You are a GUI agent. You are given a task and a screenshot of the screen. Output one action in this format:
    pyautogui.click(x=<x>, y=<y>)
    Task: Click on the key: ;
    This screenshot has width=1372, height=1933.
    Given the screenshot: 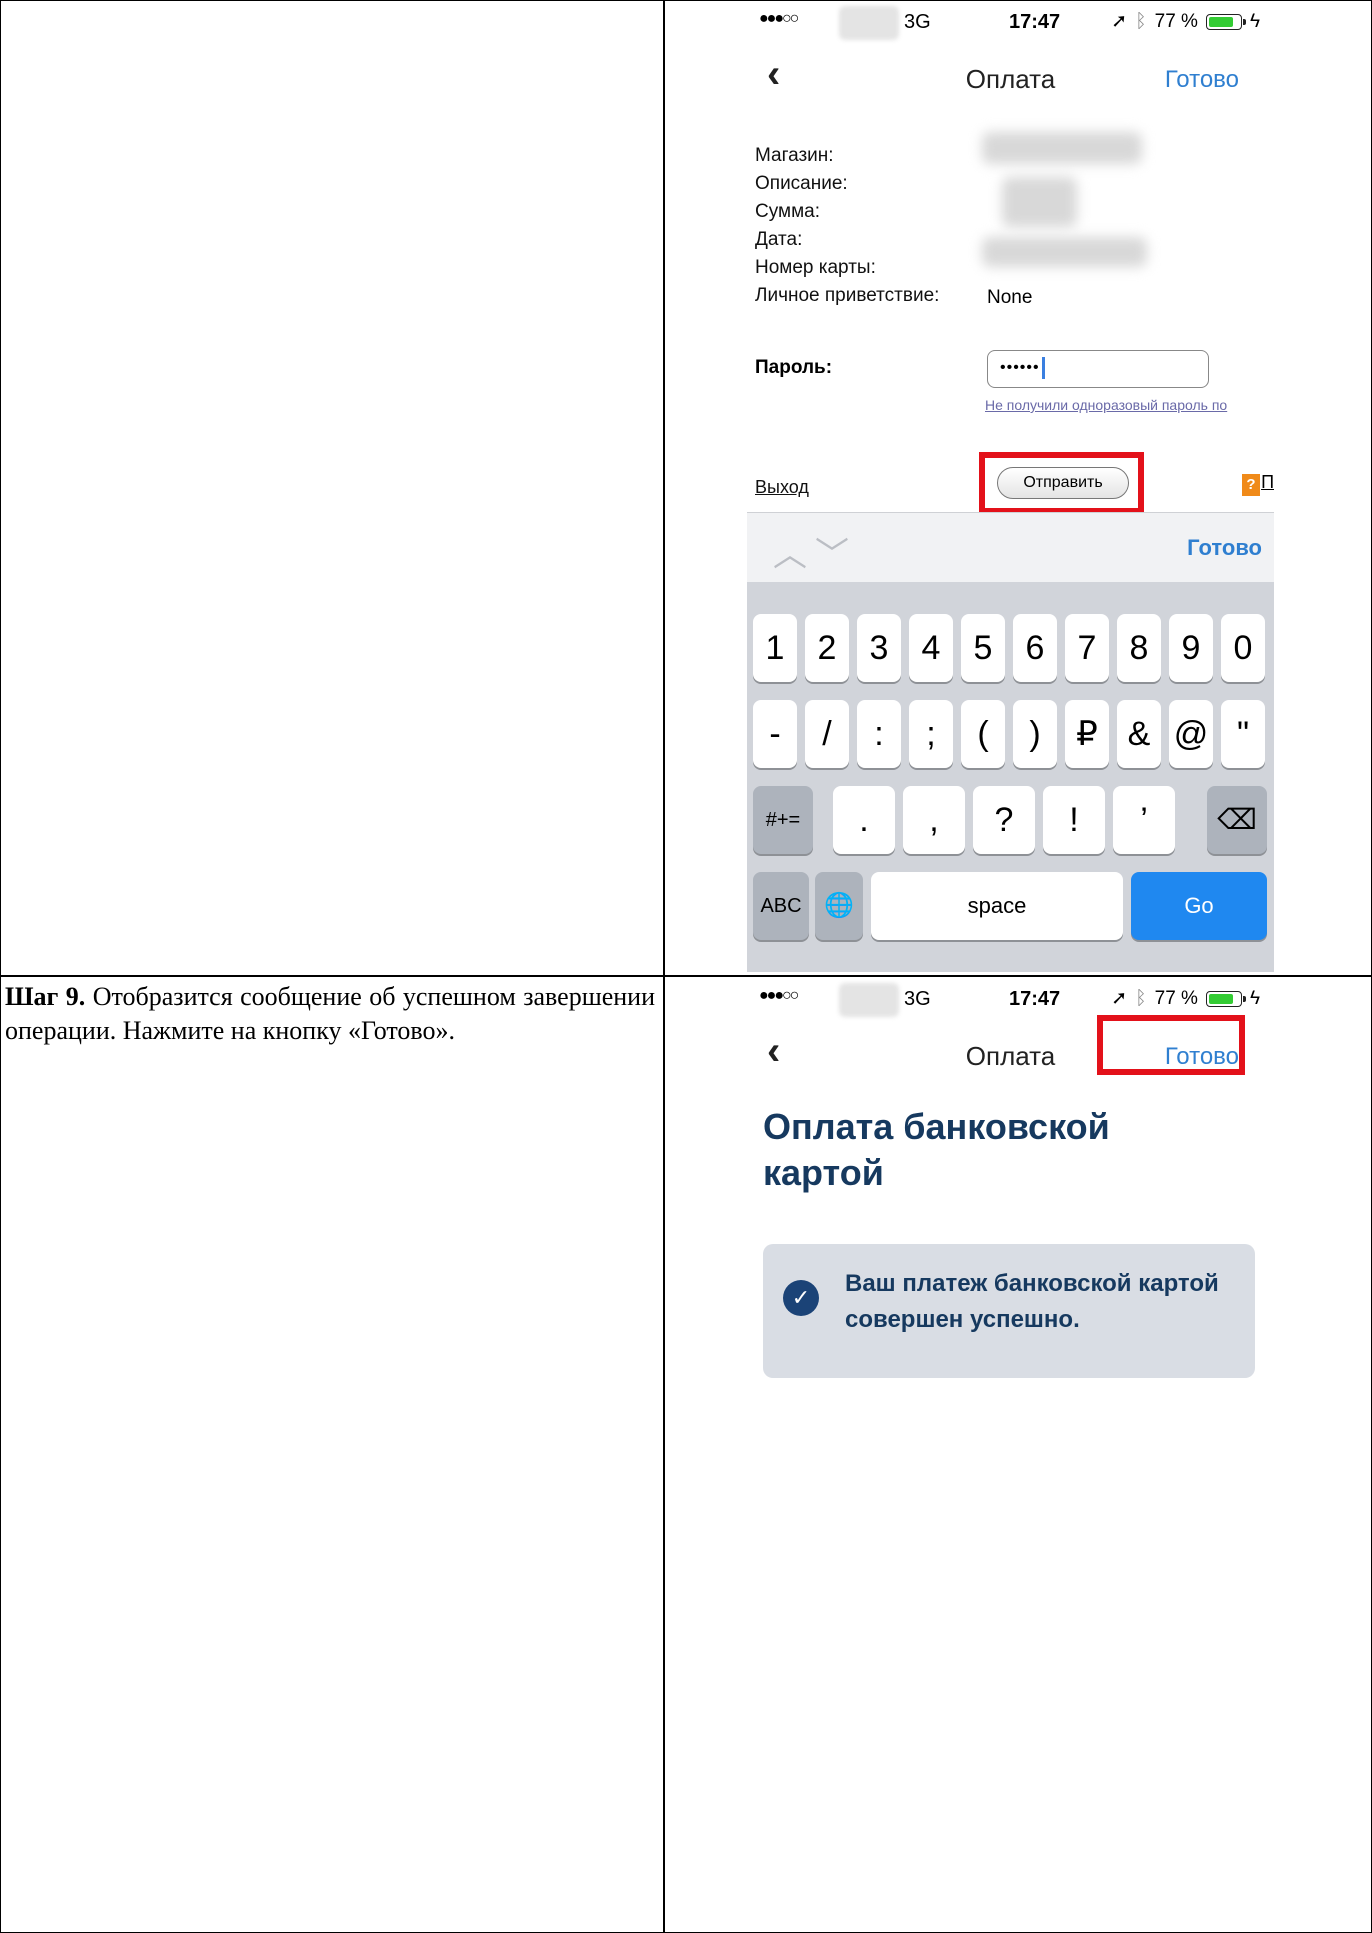 What is the action you would take?
    pyautogui.click(x=931, y=734)
    